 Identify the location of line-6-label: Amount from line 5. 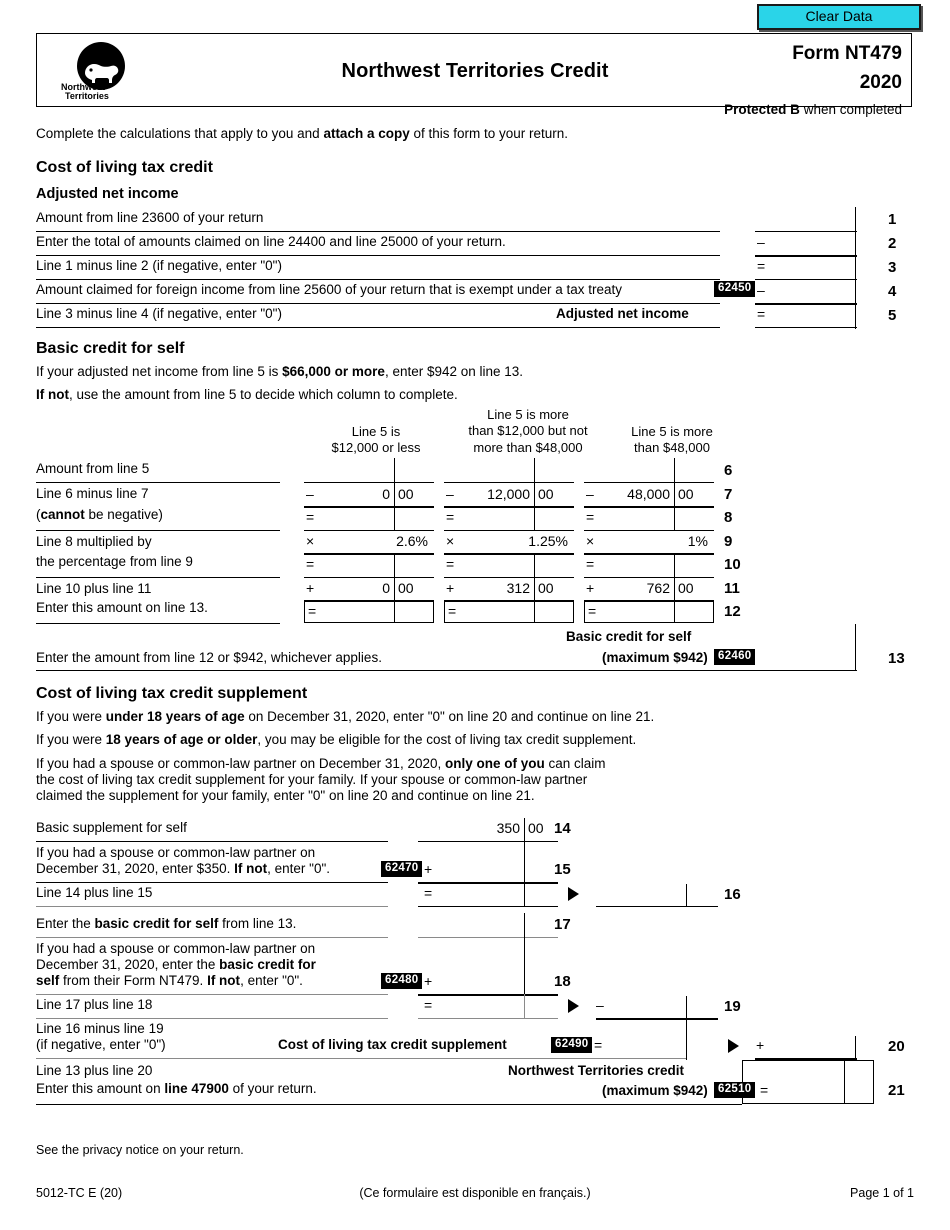
(93, 468).